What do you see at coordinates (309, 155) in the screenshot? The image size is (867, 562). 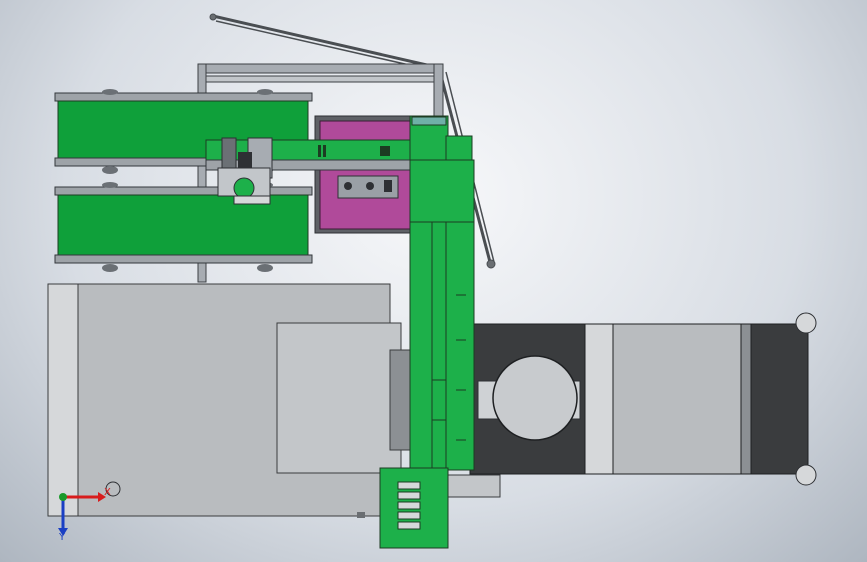 I see `horizontal-gantry-arm` at bounding box center [309, 155].